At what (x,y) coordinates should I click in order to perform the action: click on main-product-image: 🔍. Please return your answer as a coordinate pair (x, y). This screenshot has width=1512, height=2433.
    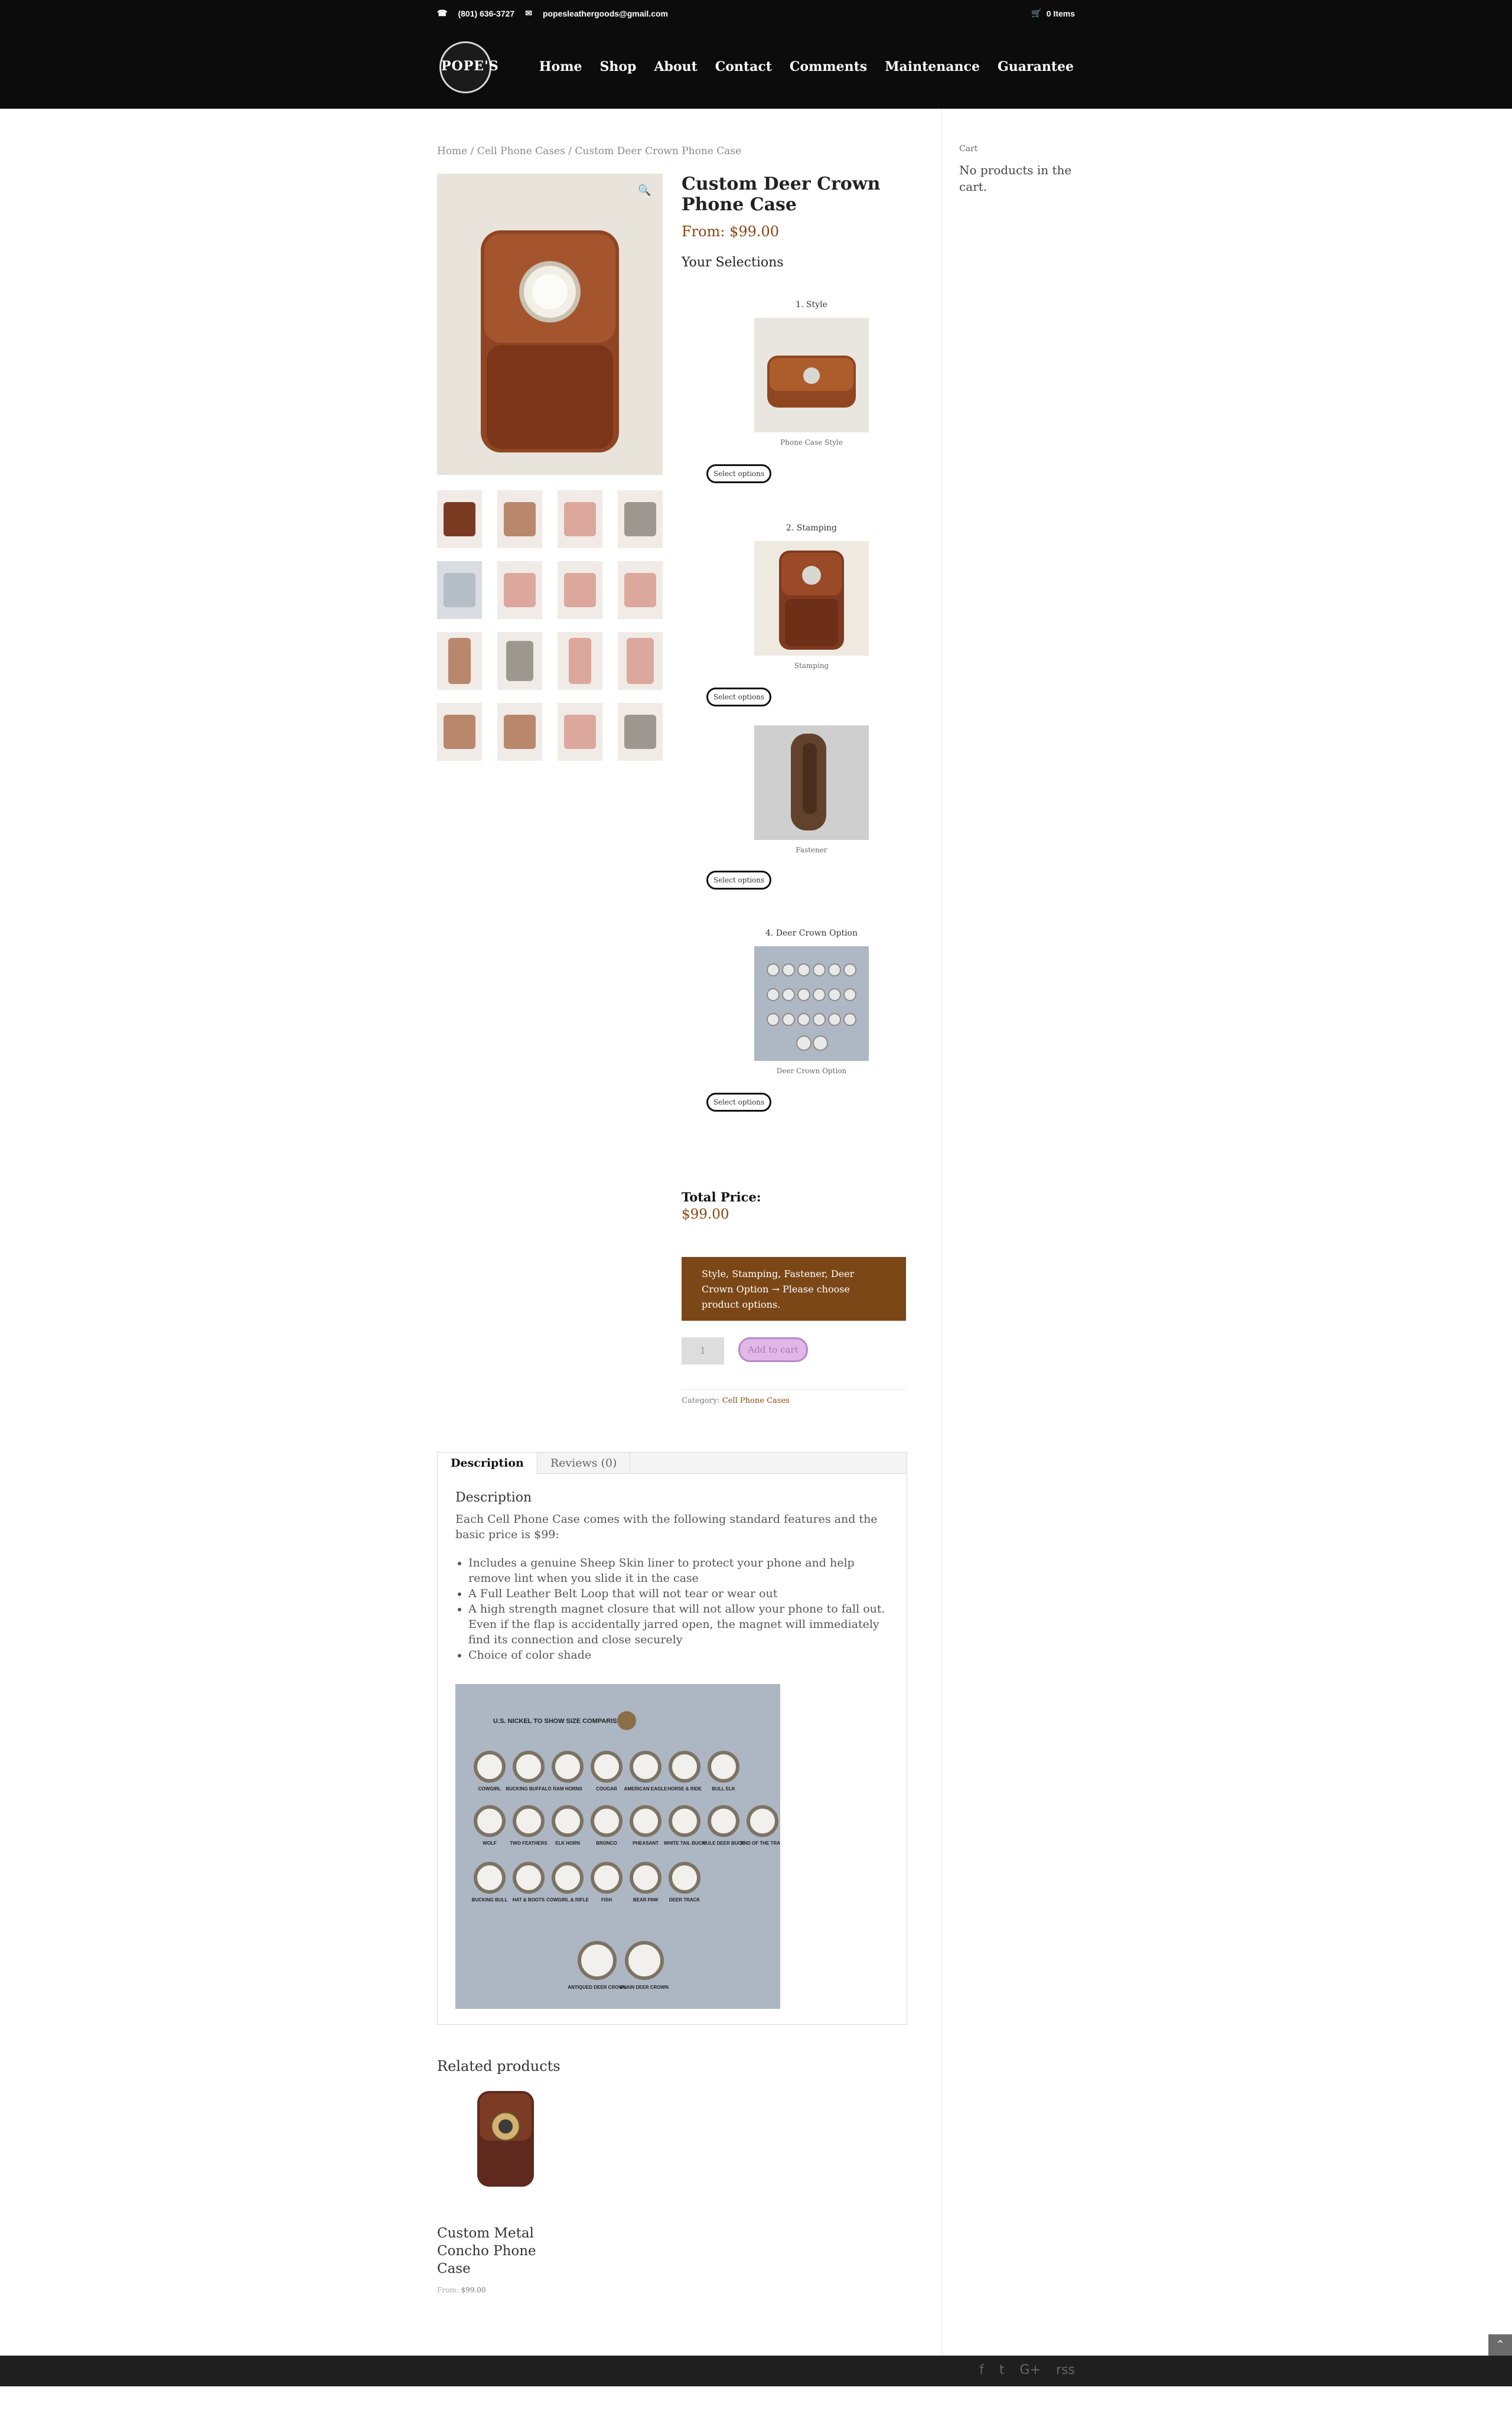
    Looking at the image, I should click on (550, 324).